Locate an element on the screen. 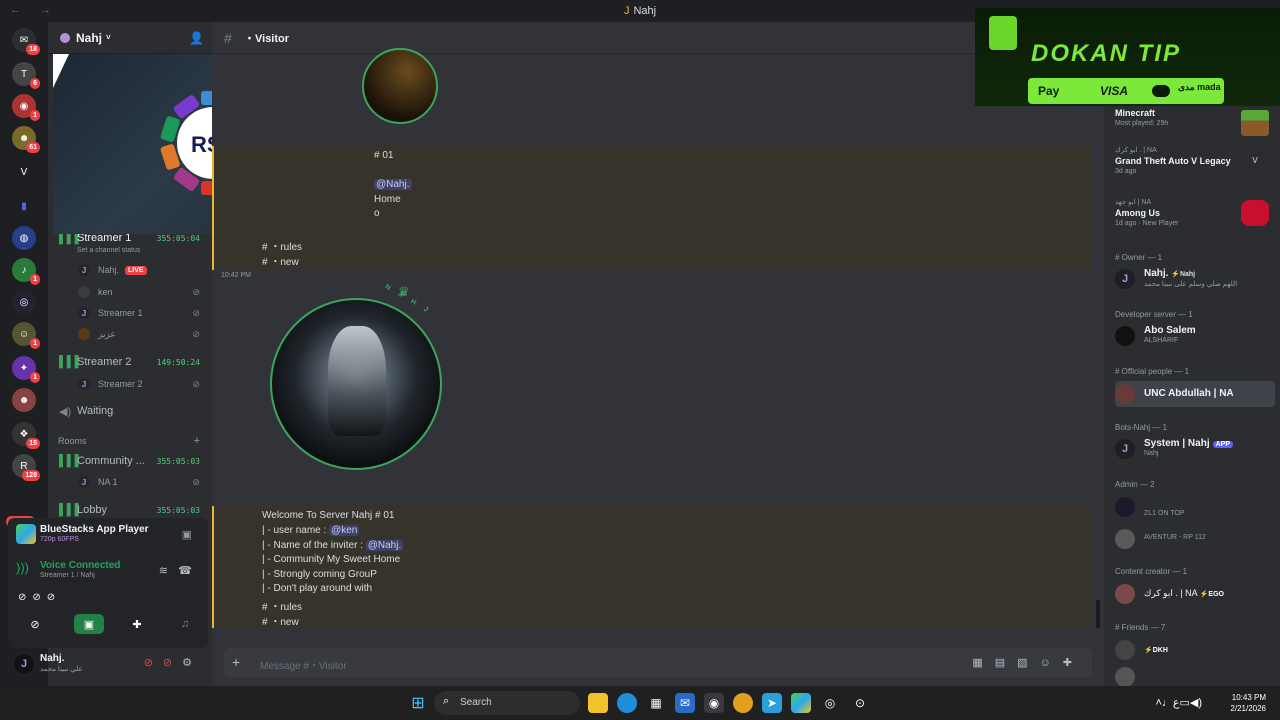 Image resolution: width=1280 pixels, height=720 pixels. server-icon: ✦ 1 is located at coordinates (26, 369).